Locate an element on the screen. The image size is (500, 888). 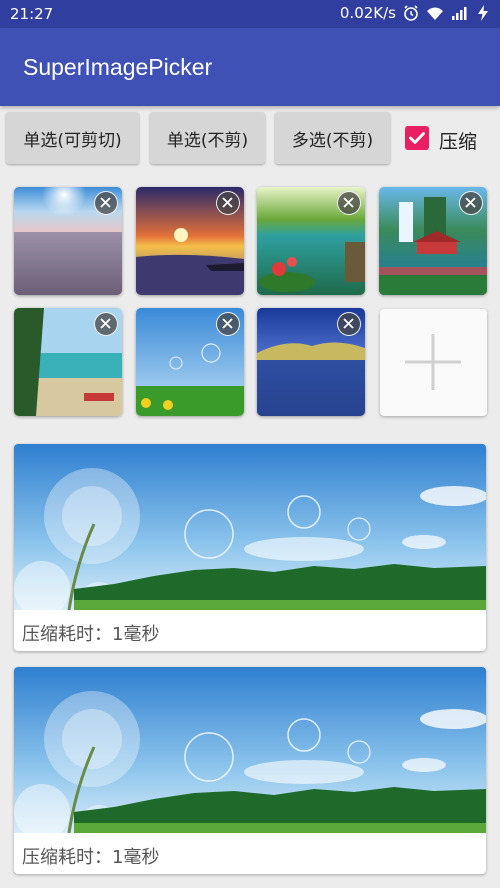
checkmark-icon is located at coordinates (417, 138).